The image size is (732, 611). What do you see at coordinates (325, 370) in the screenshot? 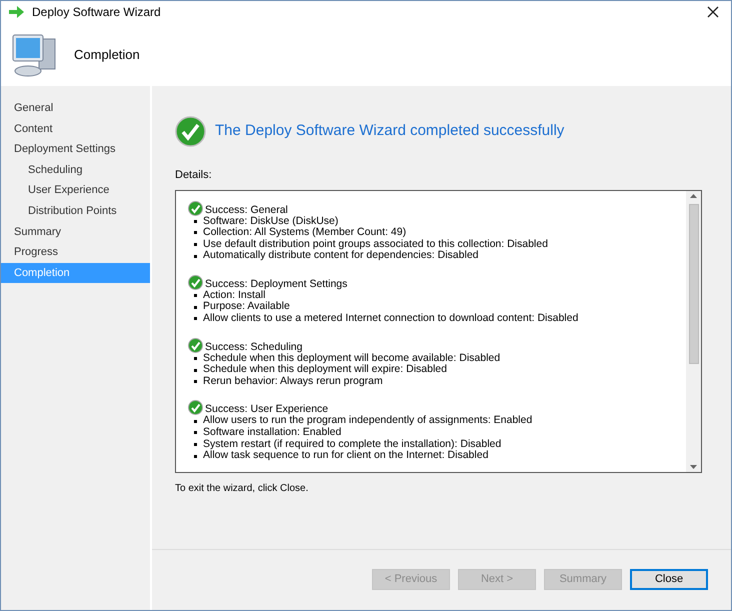
I see `detail-line: Schedule when this deployment will expire: Disabled` at bounding box center [325, 370].